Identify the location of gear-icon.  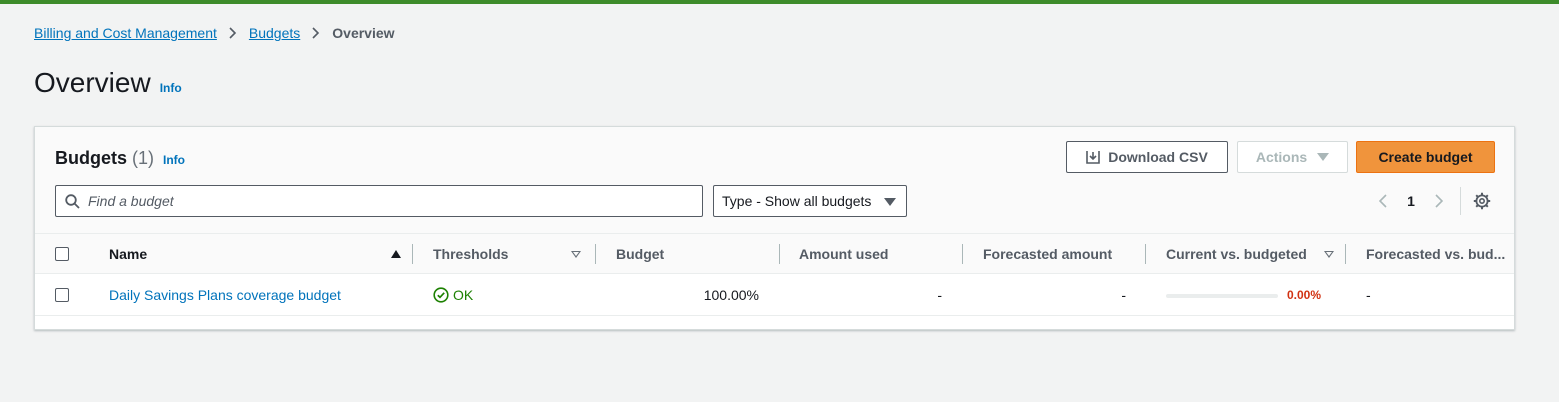
(1482, 201).